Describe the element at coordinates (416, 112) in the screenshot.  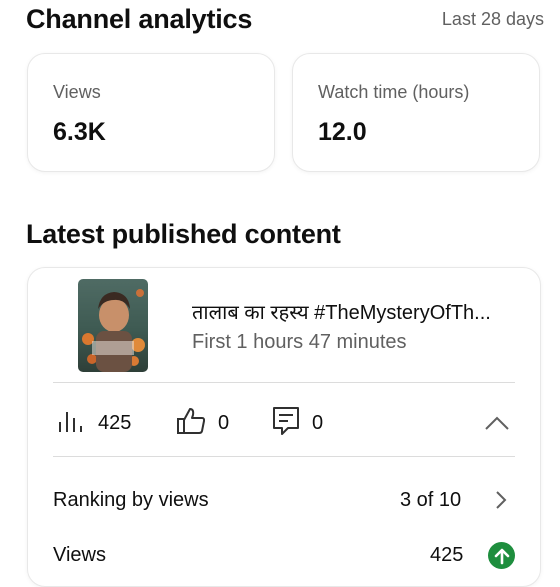
I see `watch-time-stat-card: Watch time (hours) 12.0` at that location.